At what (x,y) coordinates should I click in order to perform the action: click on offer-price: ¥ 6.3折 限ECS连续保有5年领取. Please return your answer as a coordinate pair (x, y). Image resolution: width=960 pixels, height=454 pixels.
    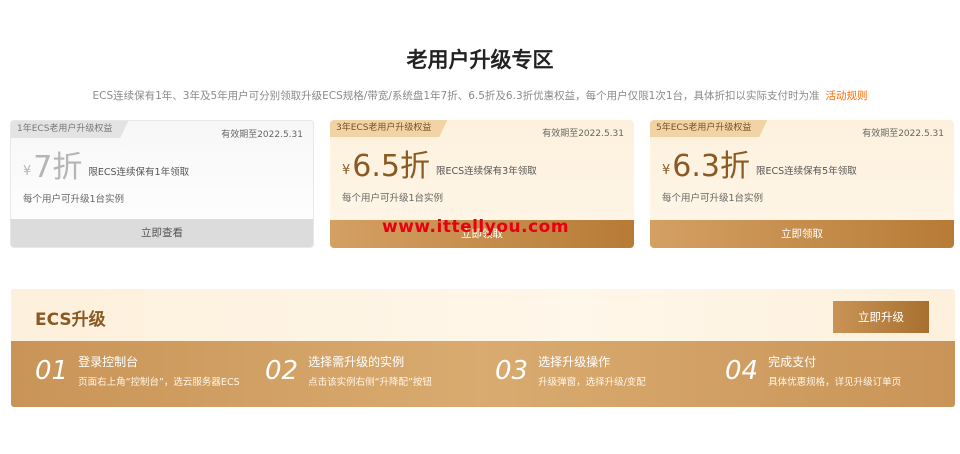
    Looking at the image, I should click on (759, 167).